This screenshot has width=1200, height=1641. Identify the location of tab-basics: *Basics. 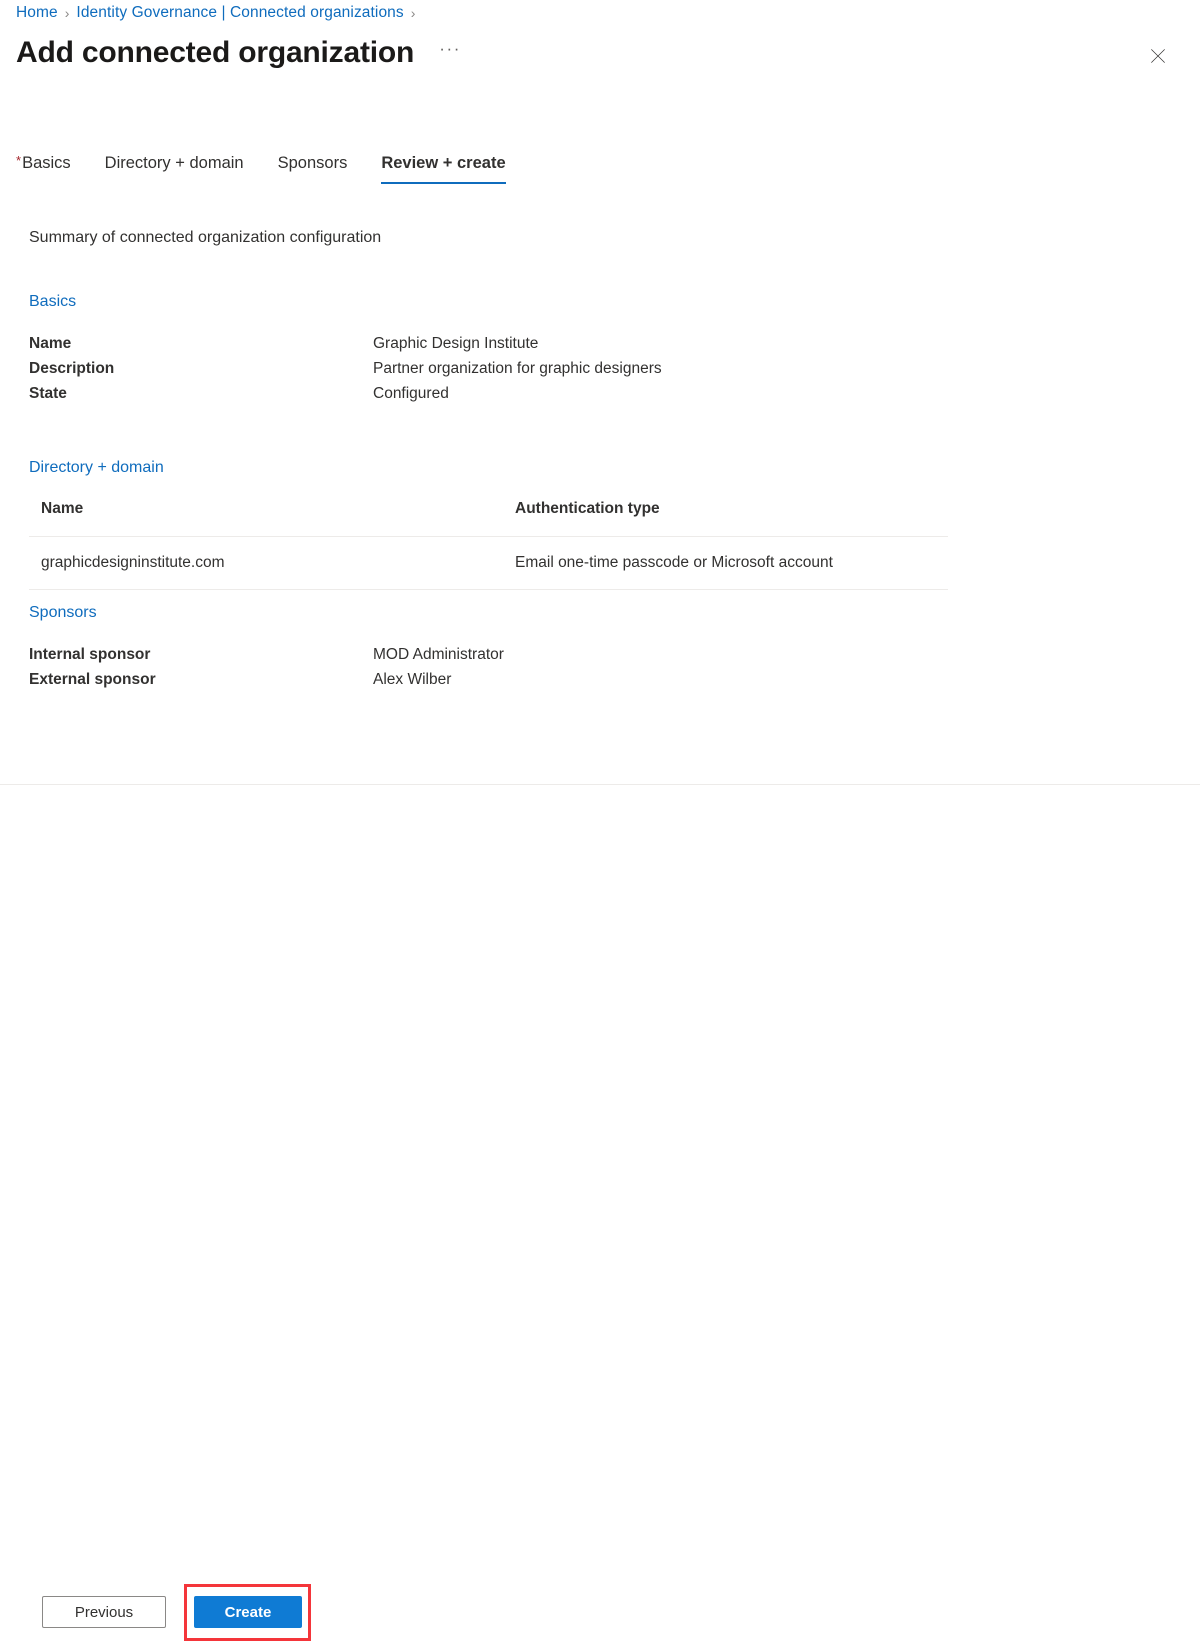
(43, 167).